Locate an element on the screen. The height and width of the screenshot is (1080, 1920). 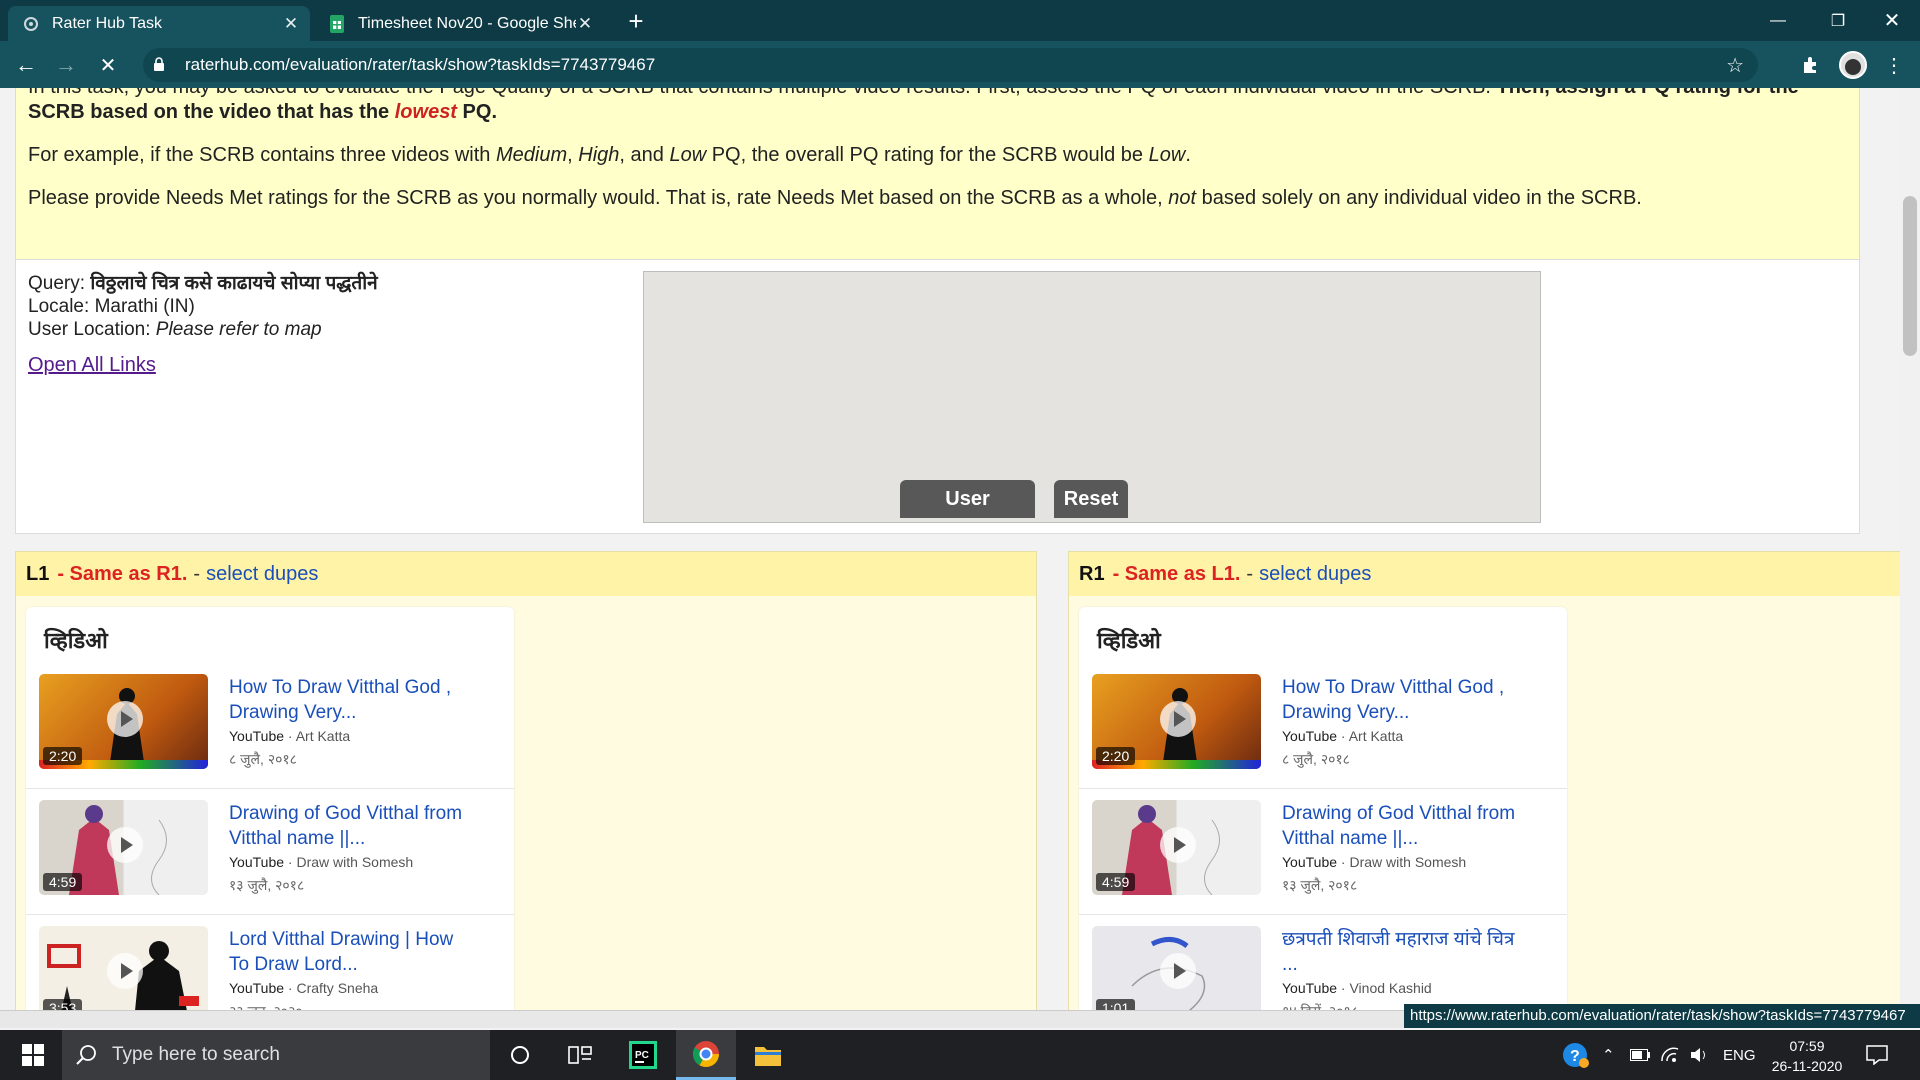
video-duration: 3:53 is located at coordinates (63, 1004).